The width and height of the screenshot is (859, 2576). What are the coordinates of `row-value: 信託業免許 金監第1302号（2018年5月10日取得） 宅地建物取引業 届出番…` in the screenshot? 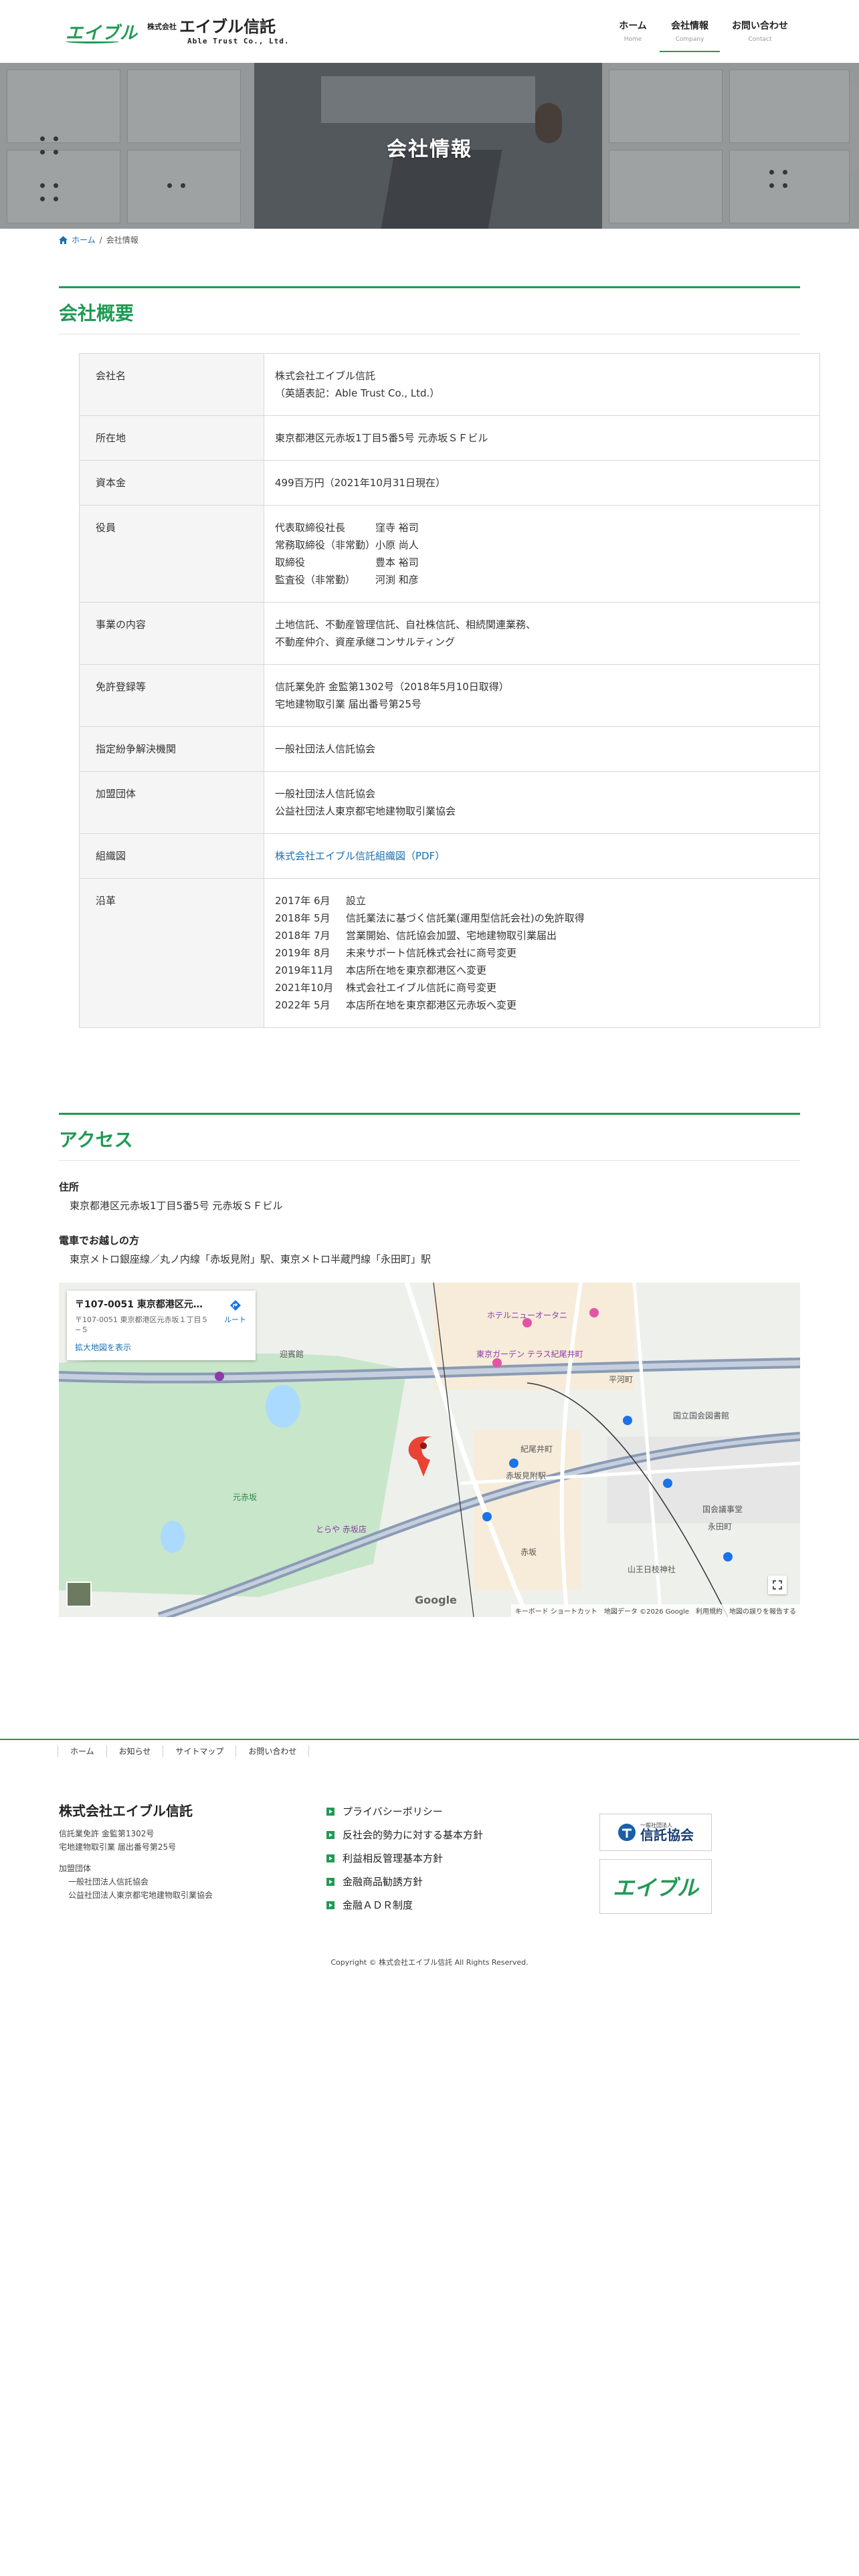 It's located at (542, 695).